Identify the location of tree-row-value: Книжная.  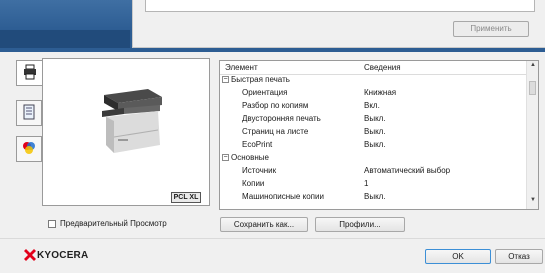
(380, 92).